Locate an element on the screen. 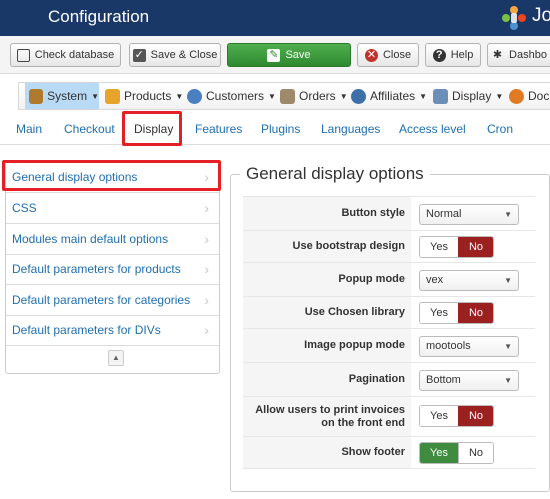  affiliates-icon is located at coordinates (358, 96).